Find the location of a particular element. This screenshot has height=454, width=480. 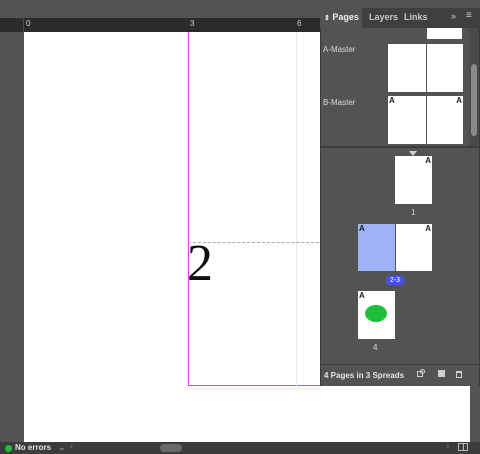

spread-view-icon is located at coordinates (463, 447).